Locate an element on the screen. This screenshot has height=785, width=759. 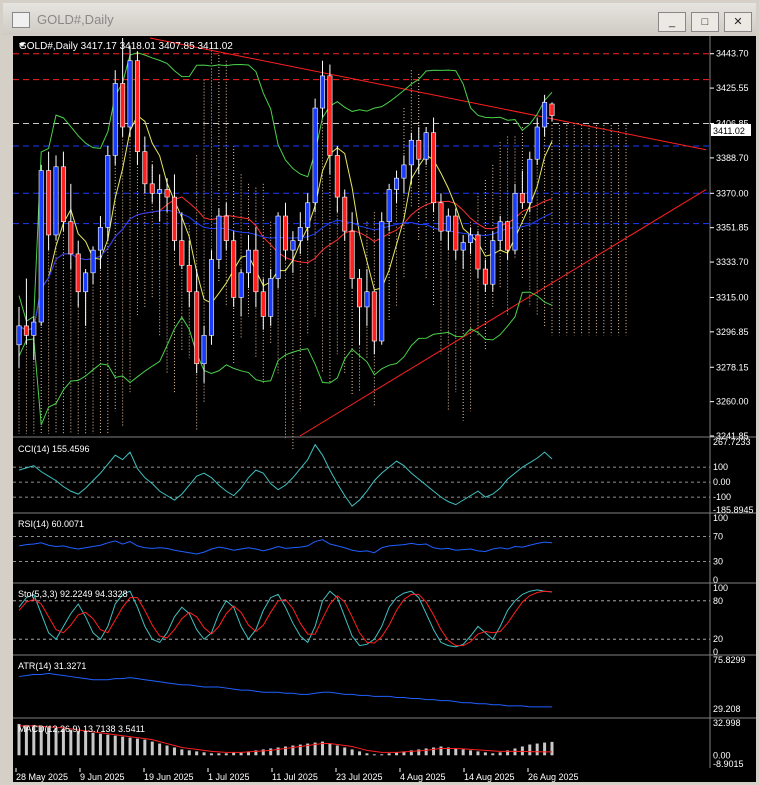
current-price-label: 3411.02 is located at coordinates (729, 131).